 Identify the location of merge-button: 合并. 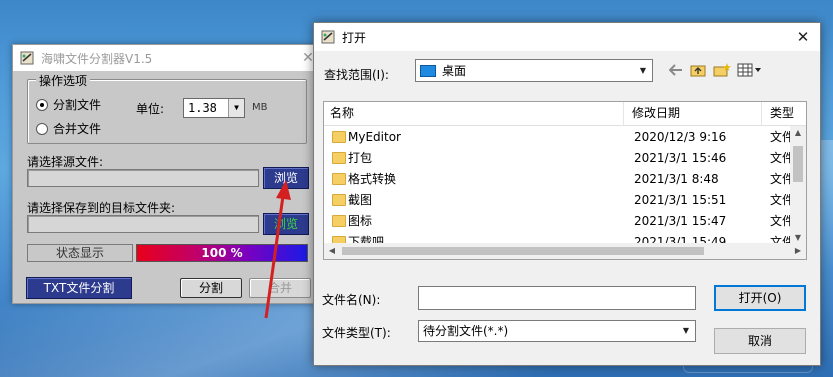
(280, 288).